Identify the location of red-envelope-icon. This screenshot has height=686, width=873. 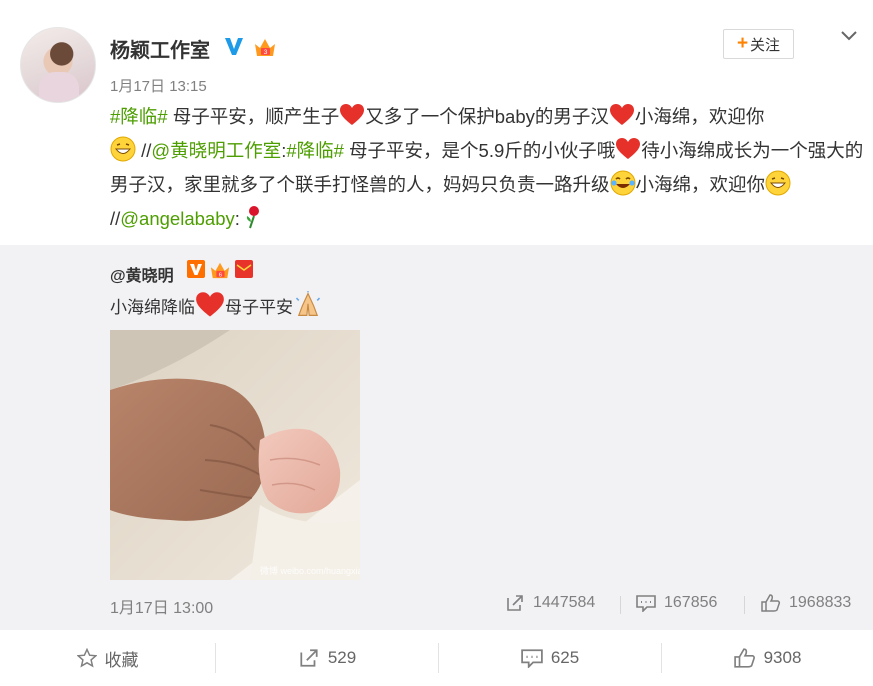
(244, 269).